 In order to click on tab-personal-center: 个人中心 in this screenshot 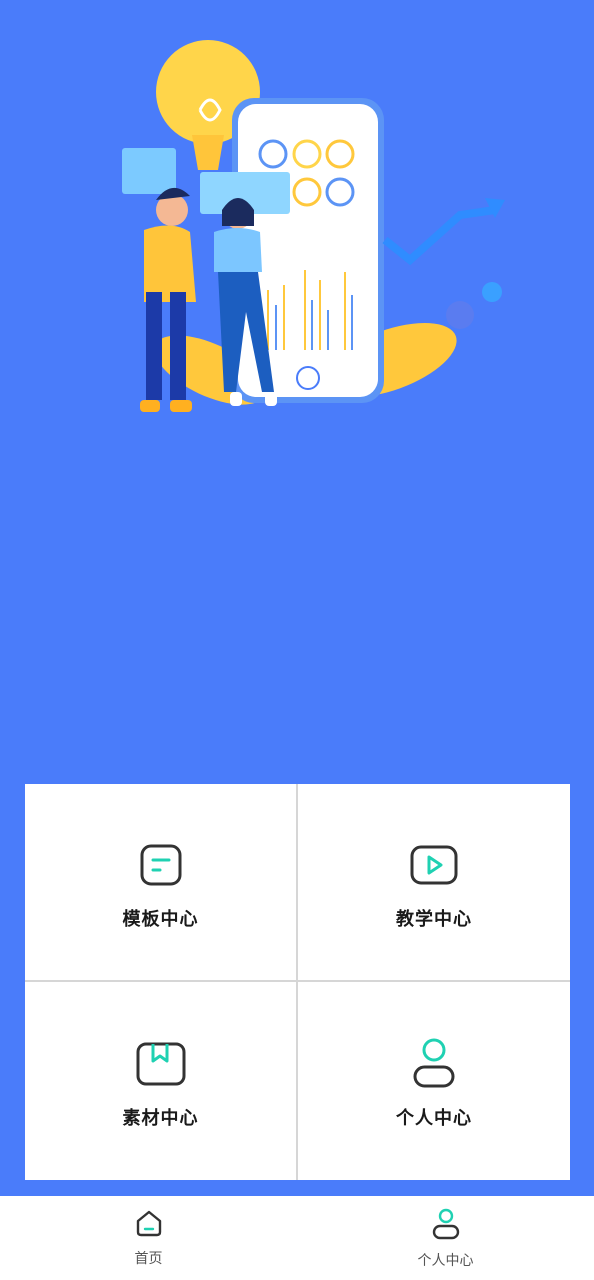, I will do `click(445, 1238)`.